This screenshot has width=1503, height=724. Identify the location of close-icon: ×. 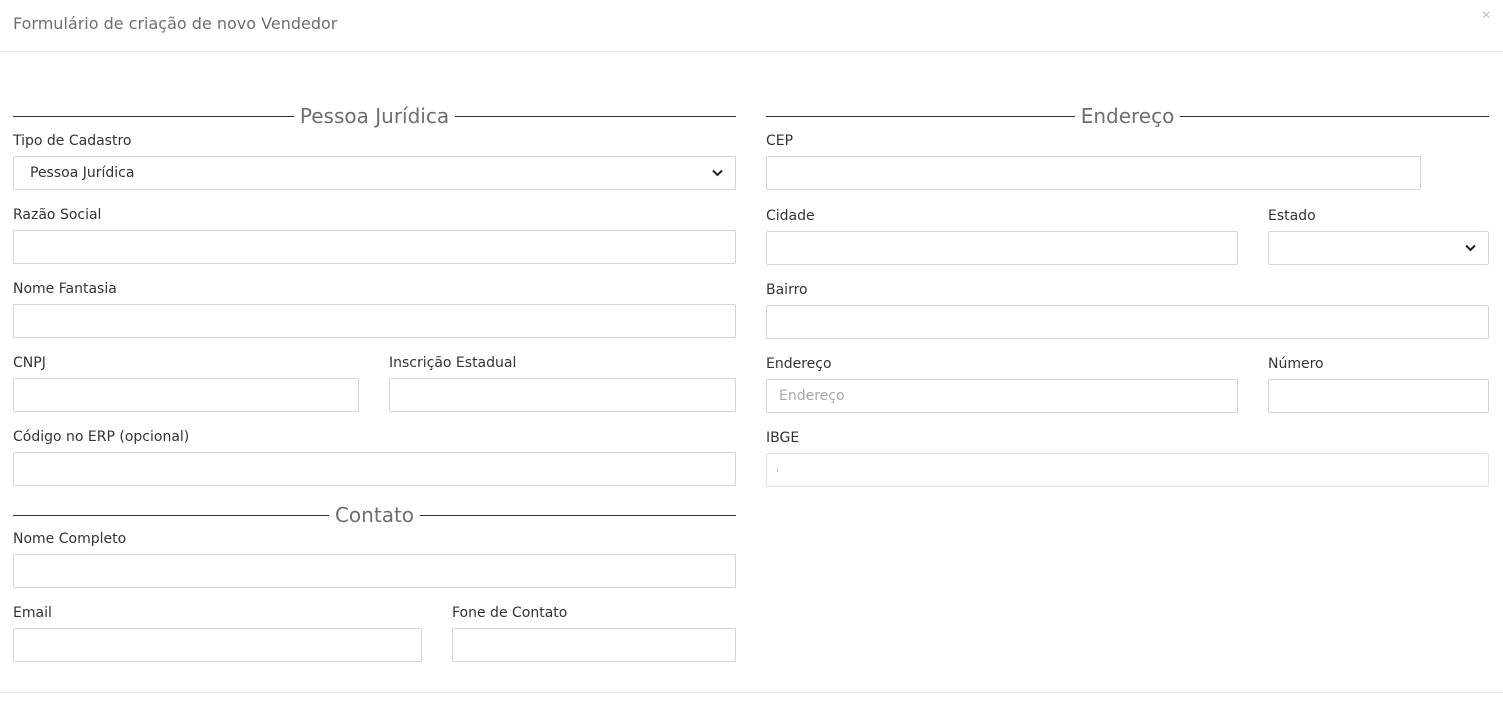
(1486, 16).